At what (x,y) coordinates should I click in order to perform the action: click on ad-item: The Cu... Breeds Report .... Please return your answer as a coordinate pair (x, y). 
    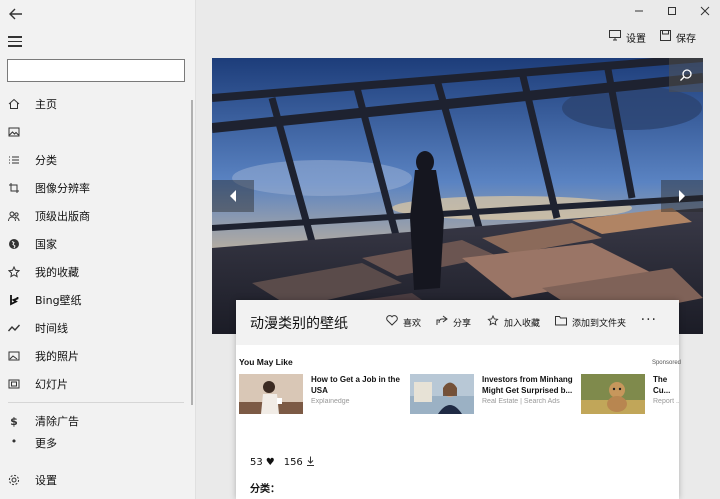
    Looking at the image, I should click on (630, 395).